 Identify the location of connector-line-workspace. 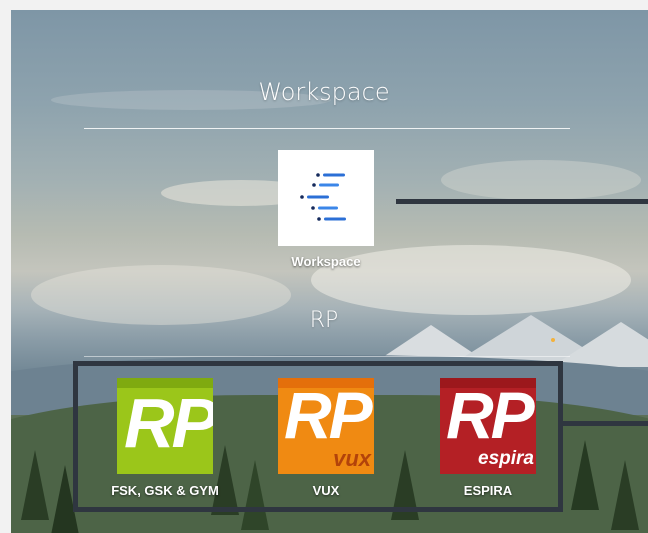
(522, 201).